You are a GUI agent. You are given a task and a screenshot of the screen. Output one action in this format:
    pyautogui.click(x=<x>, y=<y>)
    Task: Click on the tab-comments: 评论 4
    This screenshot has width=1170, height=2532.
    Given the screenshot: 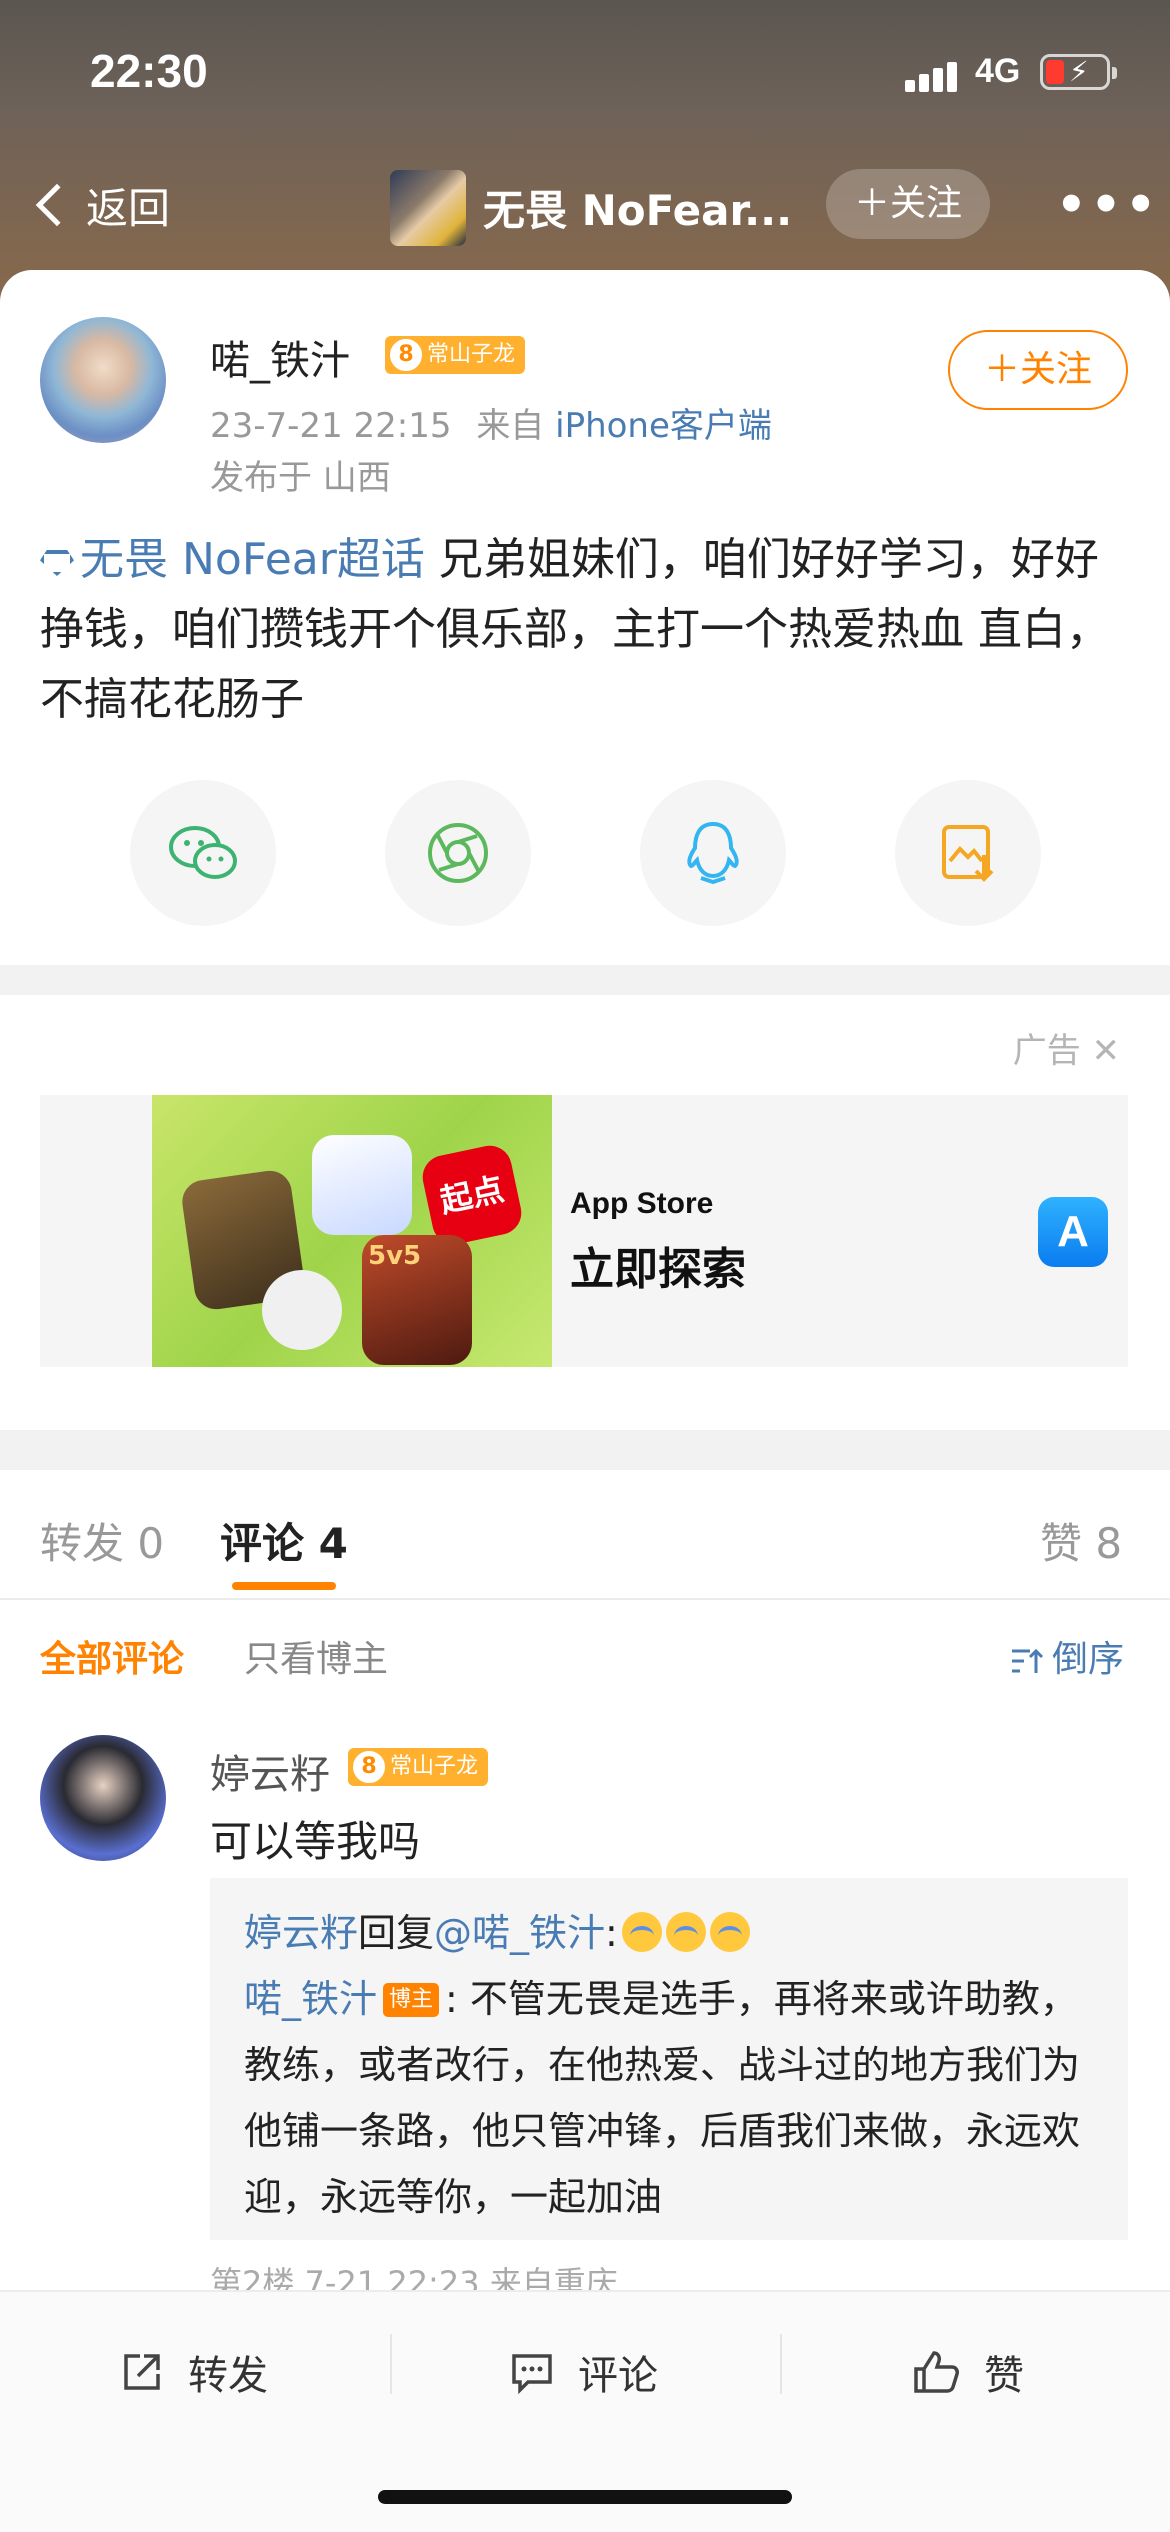 What is the action you would take?
    pyautogui.click(x=284, y=1540)
    